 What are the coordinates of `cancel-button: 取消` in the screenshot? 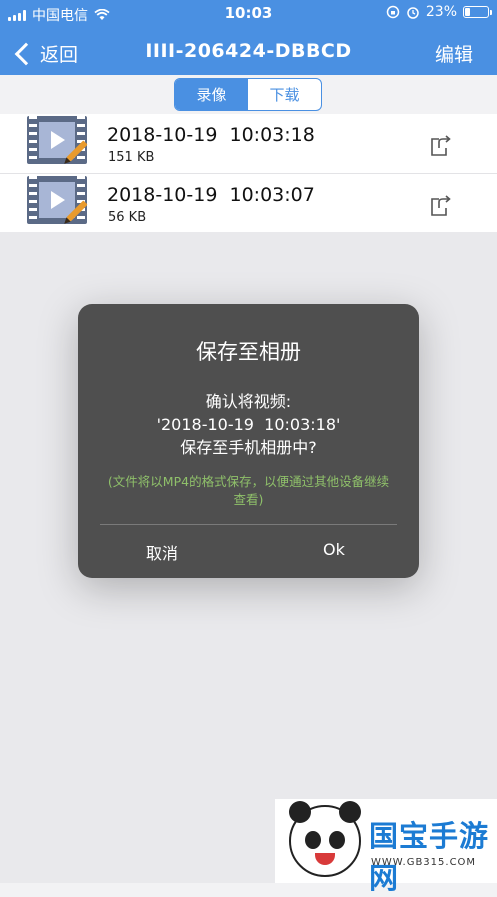 It's located at (162, 552).